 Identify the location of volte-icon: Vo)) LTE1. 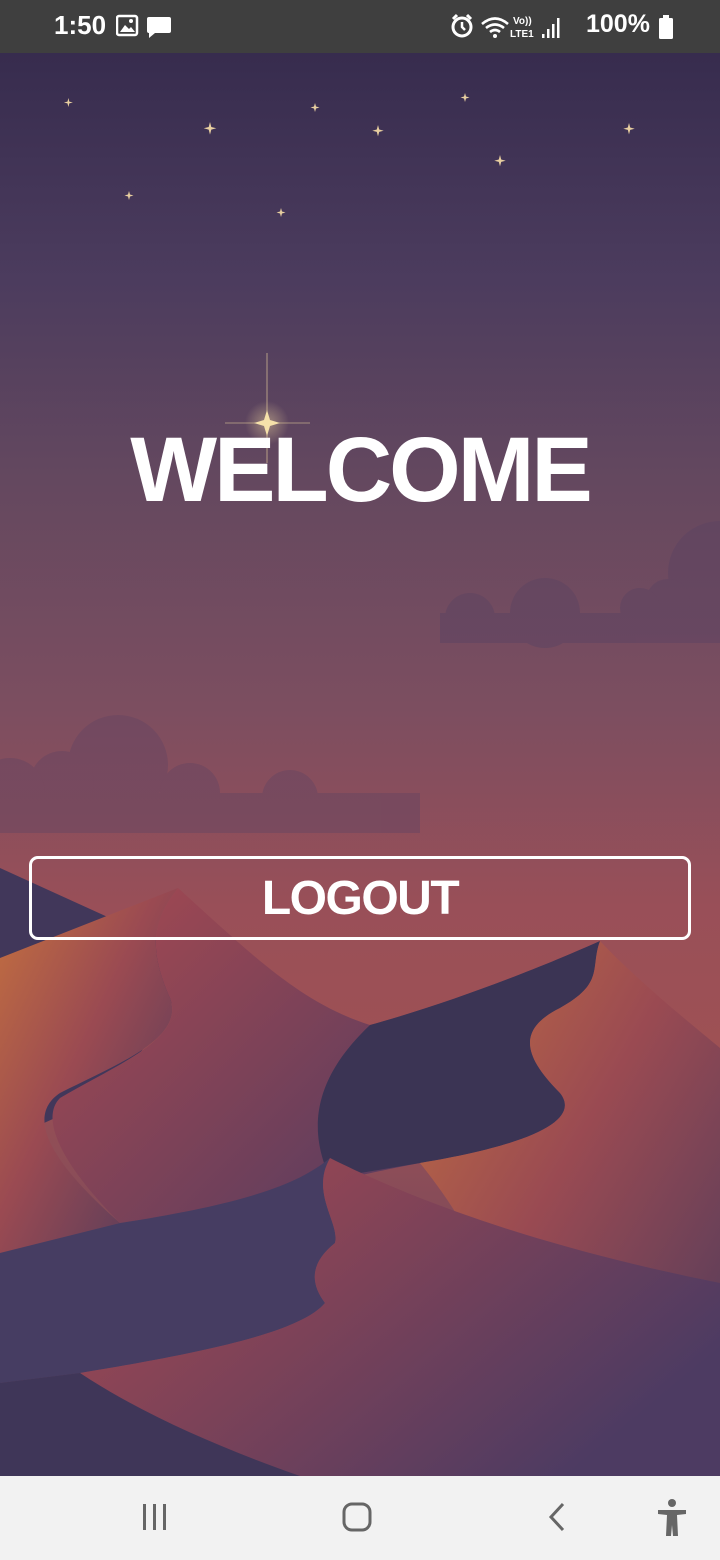
(522, 28).